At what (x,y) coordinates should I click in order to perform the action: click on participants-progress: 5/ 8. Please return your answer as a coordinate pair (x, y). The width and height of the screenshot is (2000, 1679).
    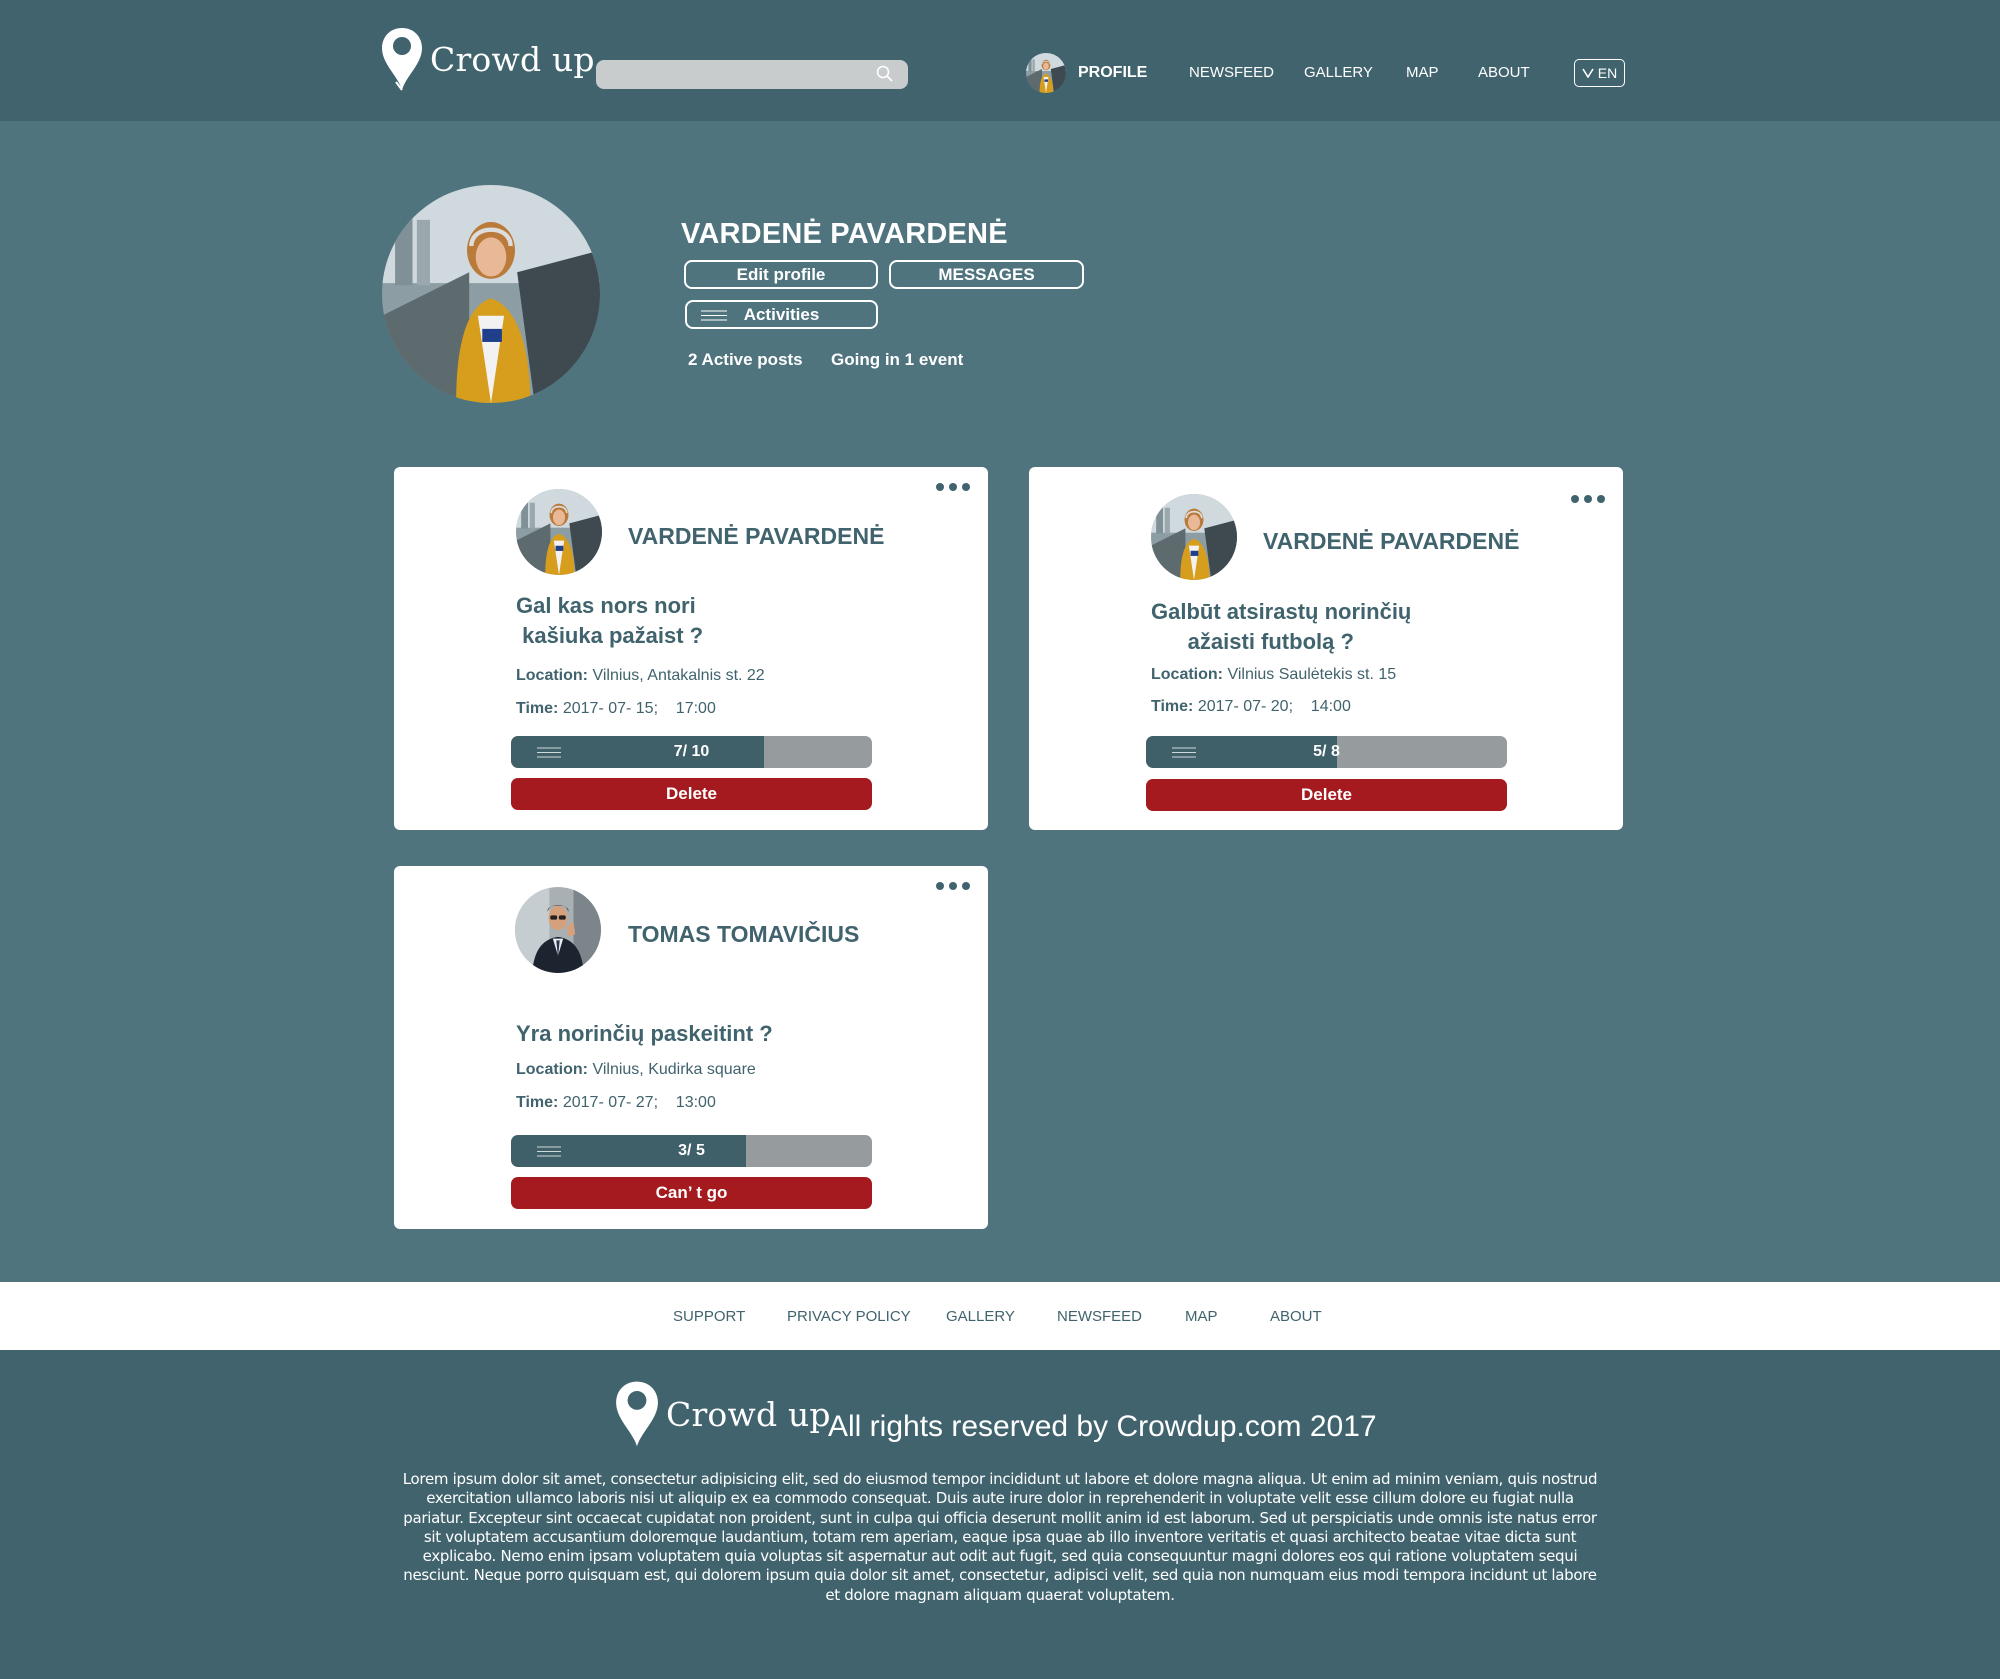
    Looking at the image, I should click on (1326, 752).